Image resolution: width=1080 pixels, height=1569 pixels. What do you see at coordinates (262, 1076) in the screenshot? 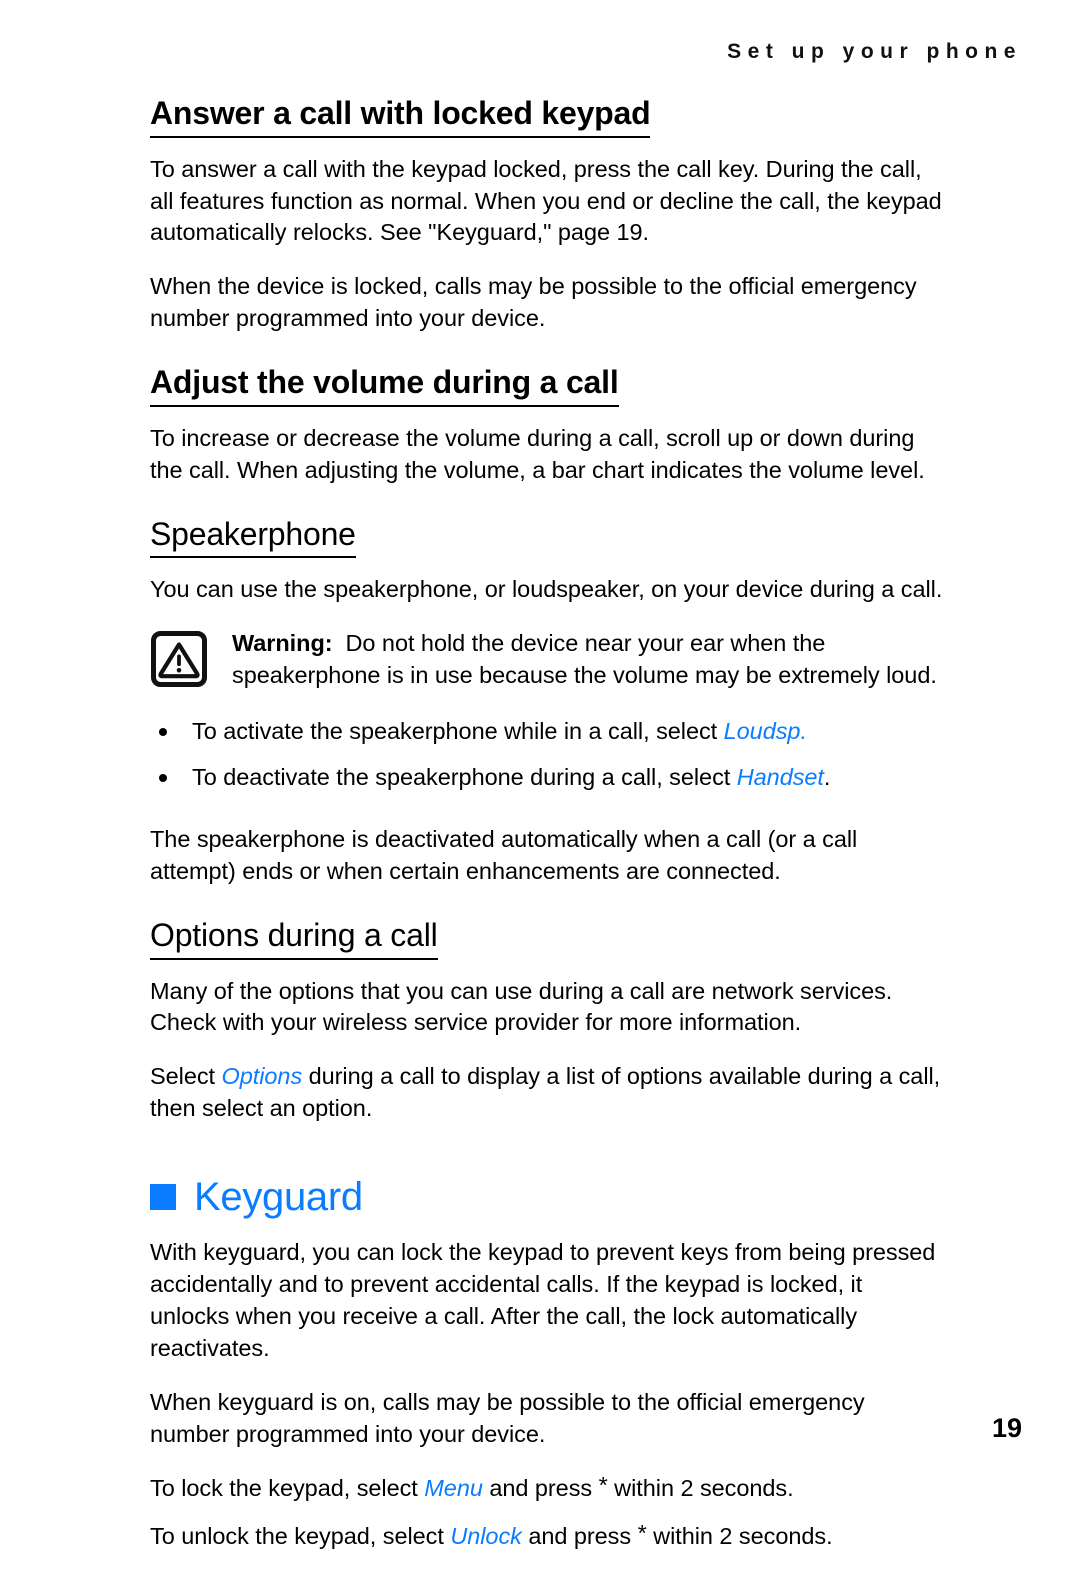
I see `options-select-emphasis: Options` at bounding box center [262, 1076].